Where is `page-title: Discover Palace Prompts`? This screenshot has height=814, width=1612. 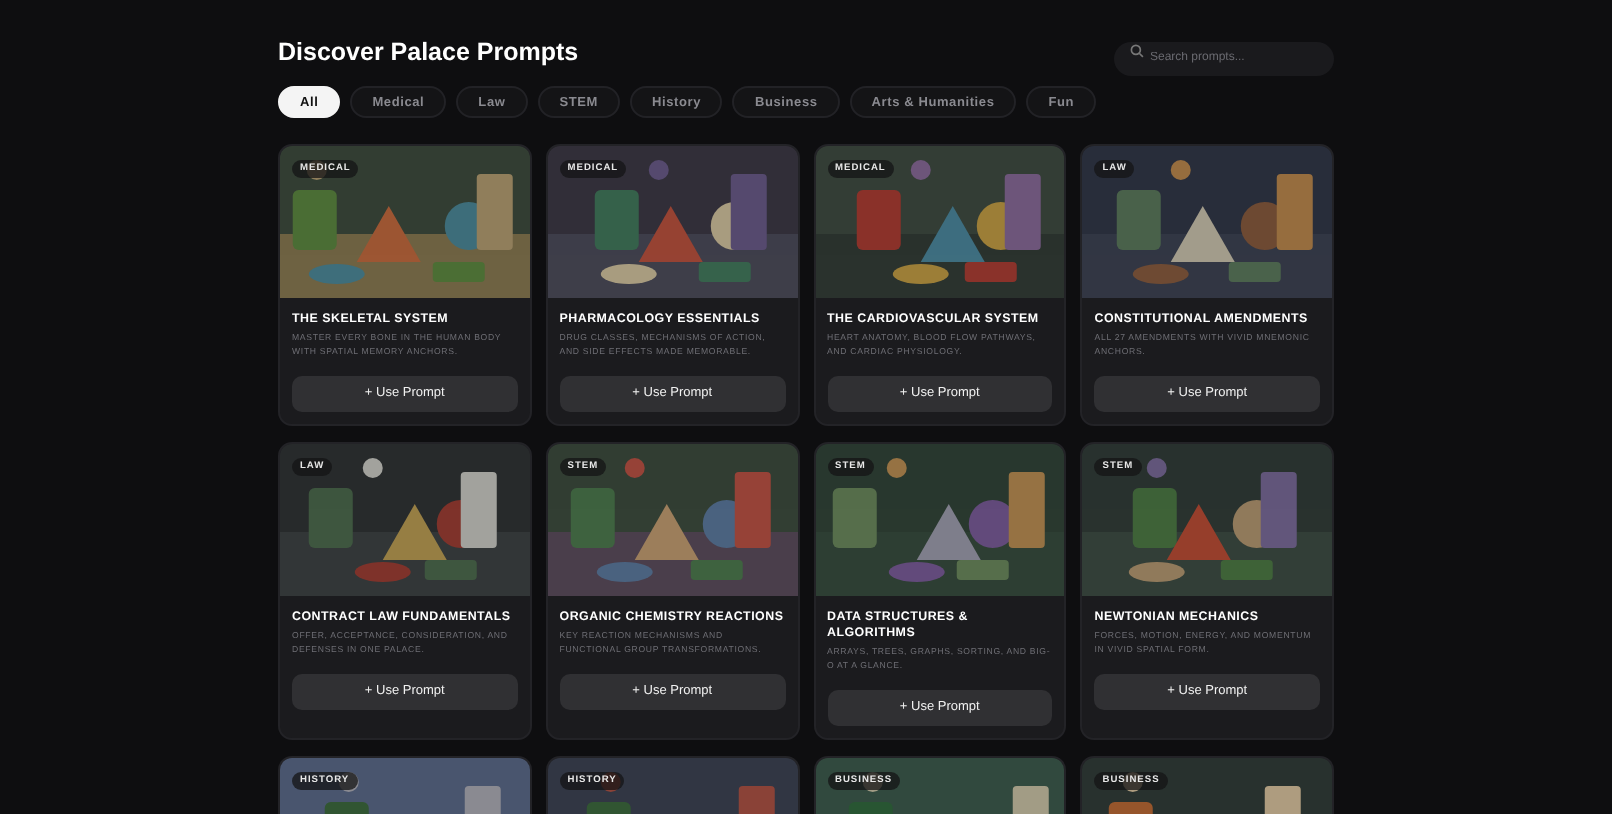
page-title: Discover Palace Prompts is located at coordinates (428, 51).